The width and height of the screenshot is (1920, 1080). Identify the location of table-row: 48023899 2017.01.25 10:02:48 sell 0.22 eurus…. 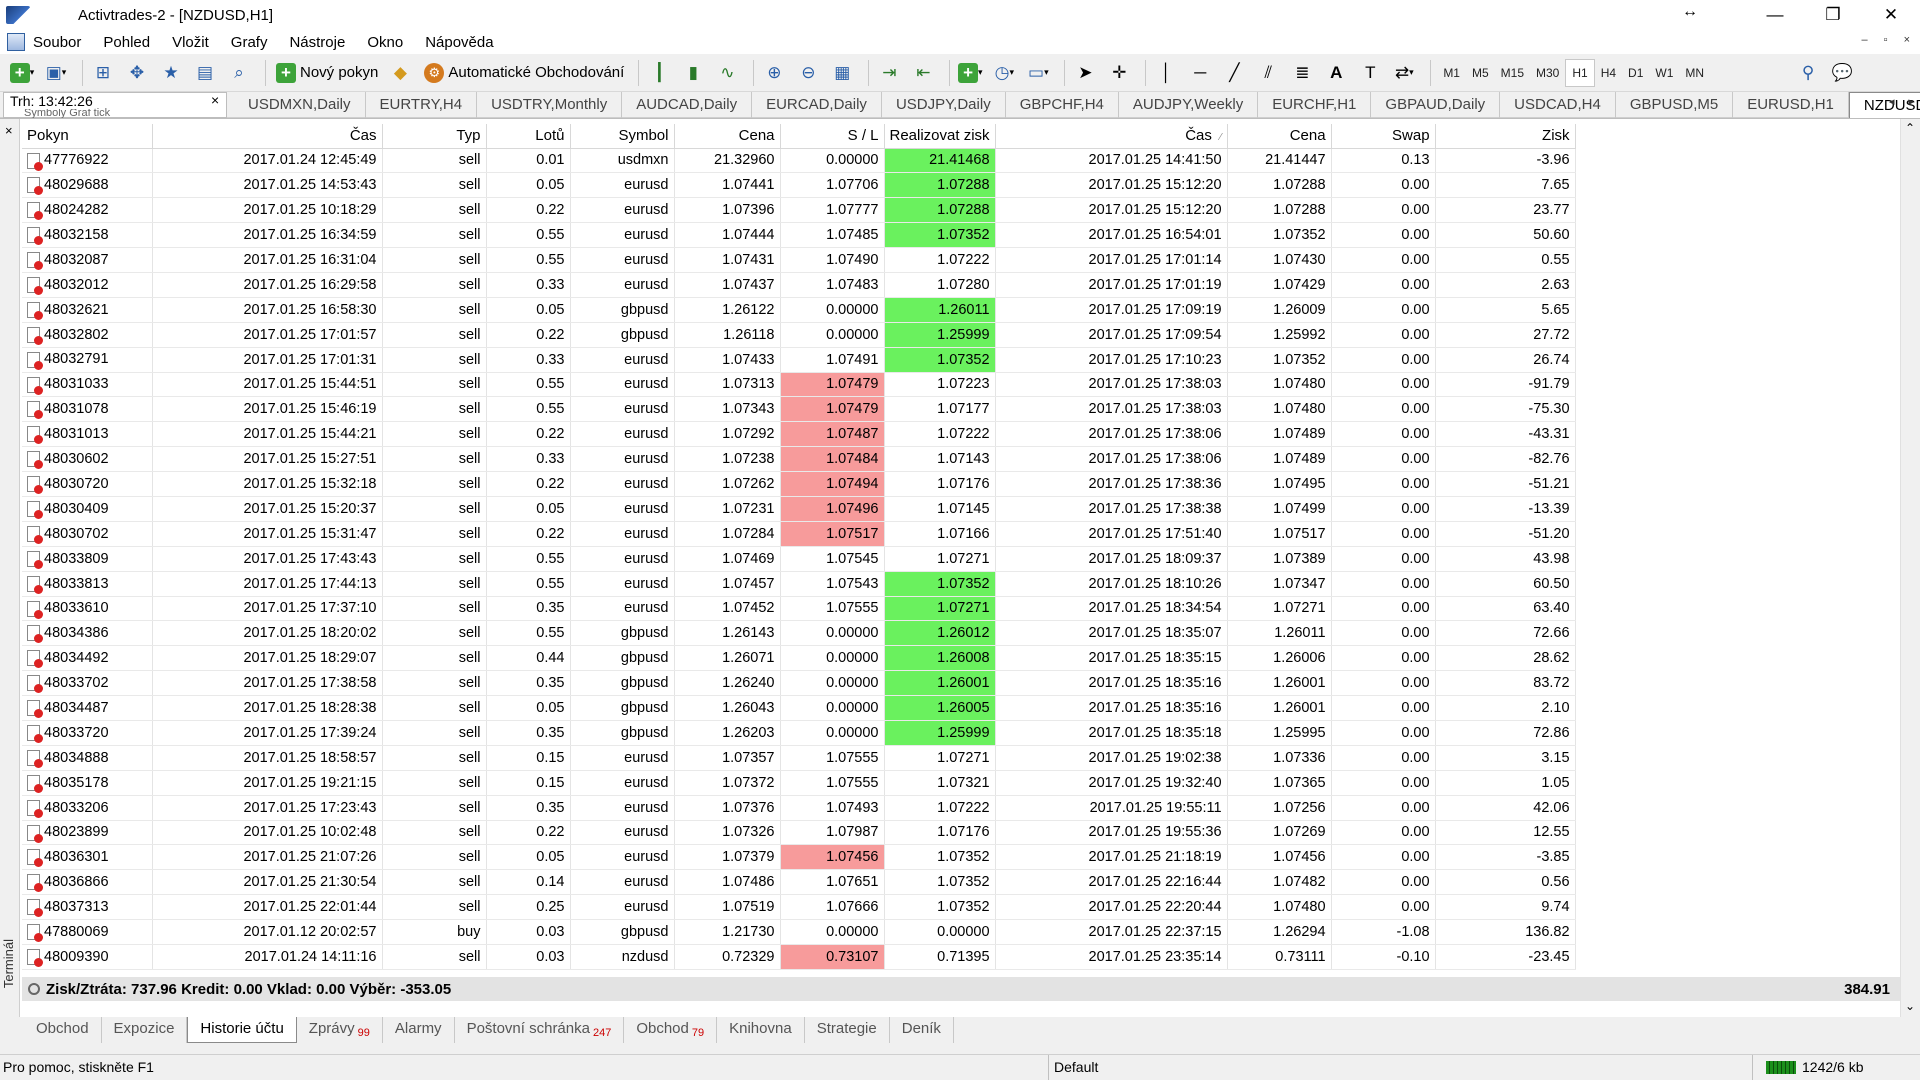
(799, 833).